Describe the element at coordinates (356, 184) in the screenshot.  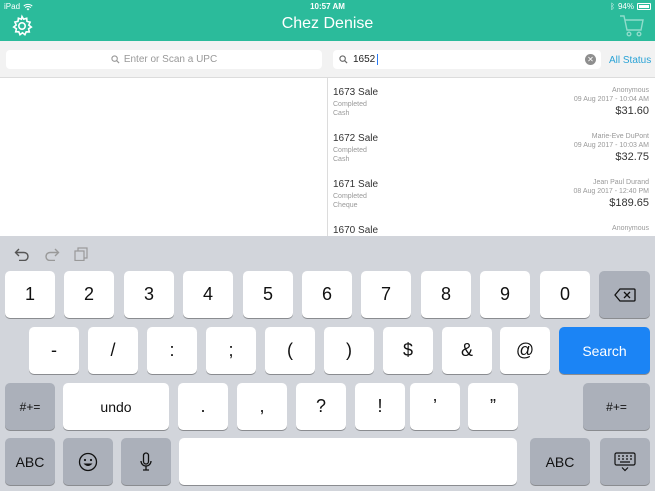
I see `sale-title: 1671 Sale` at that location.